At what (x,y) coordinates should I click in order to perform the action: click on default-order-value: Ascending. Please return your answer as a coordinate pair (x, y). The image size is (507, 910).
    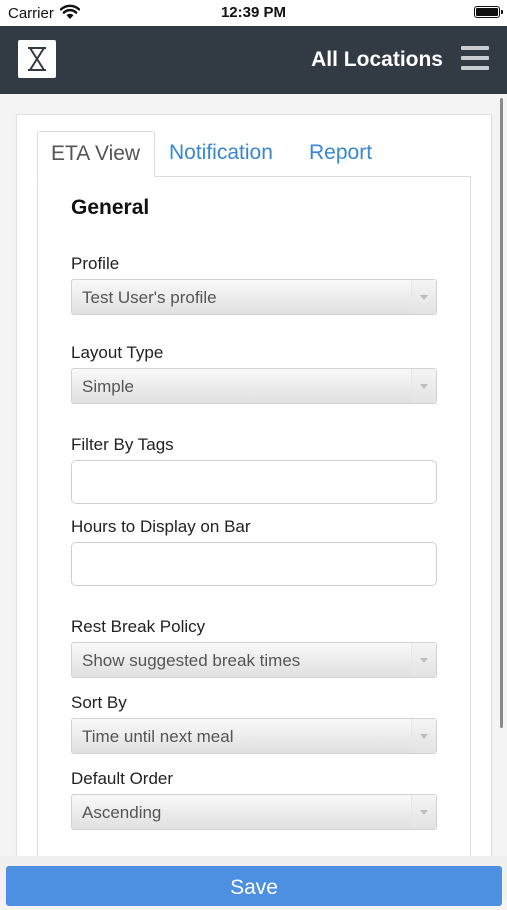
    Looking at the image, I should click on (122, 812).